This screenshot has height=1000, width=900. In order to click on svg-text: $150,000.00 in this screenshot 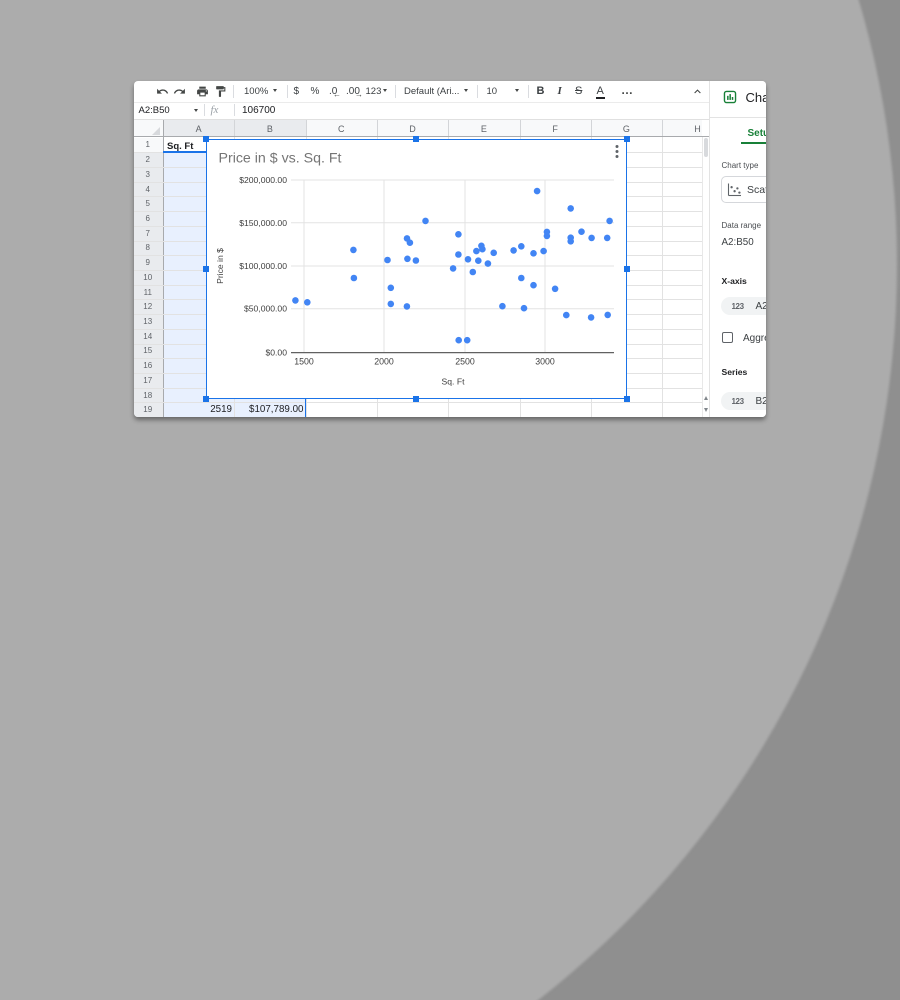, I will do `click(263, 223)`.